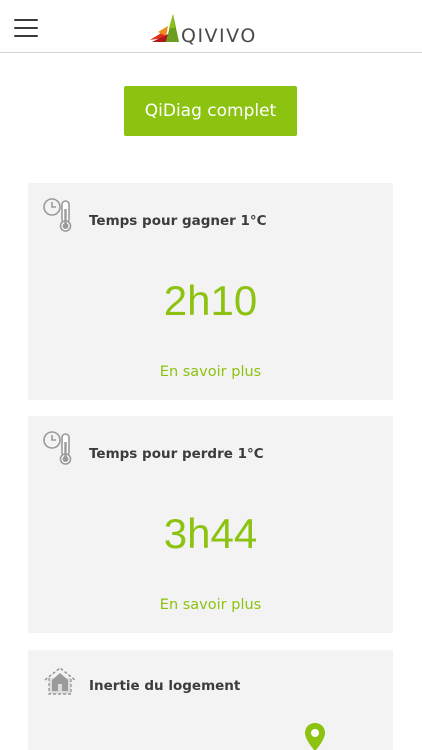  What do you see at coordinates (178, 221) in the screenshot?
I see `card-title: Temps pour gagner 1°C` at bounding box center [178, 221].